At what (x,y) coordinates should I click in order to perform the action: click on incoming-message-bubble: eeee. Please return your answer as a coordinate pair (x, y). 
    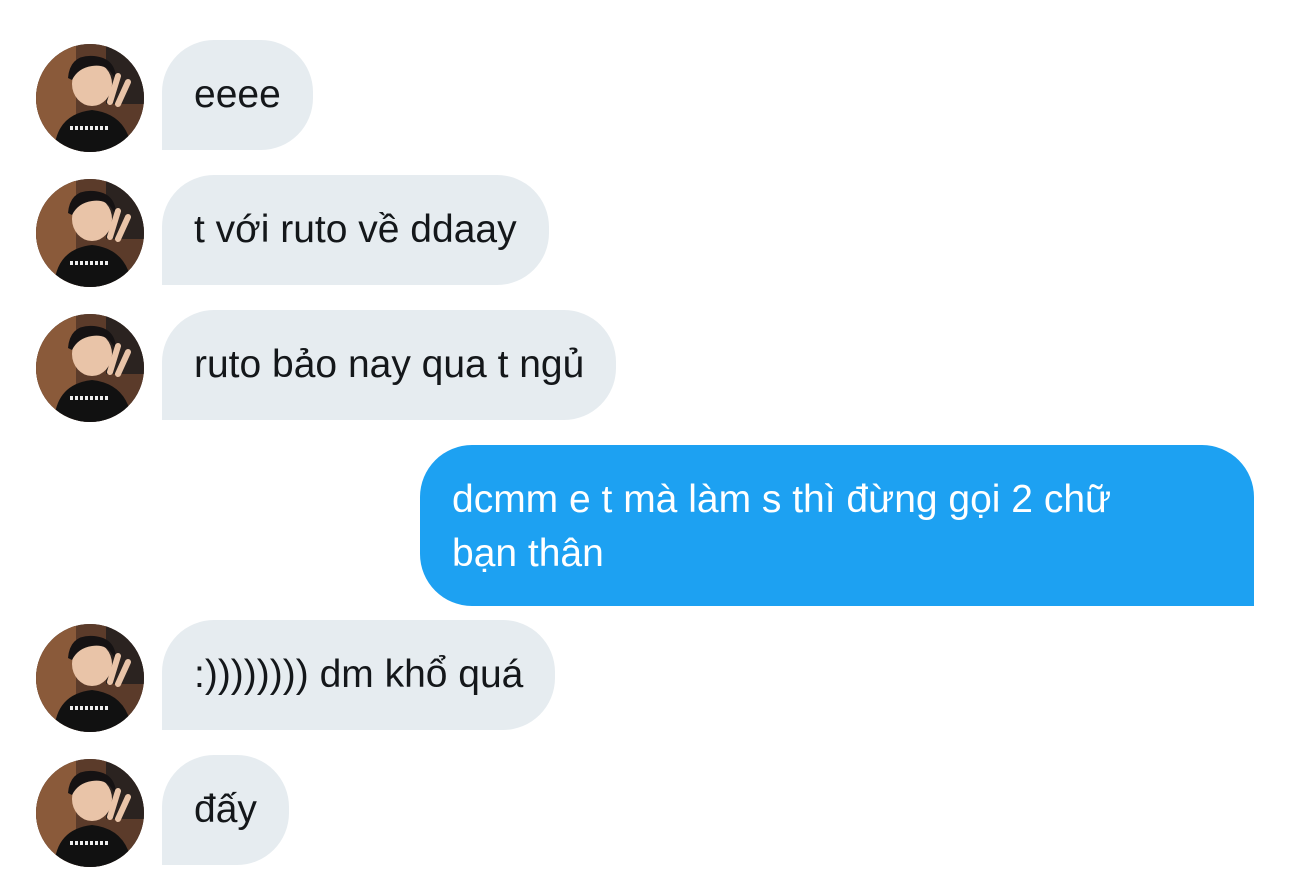
    Looking at the image, I should click on (237, 95).